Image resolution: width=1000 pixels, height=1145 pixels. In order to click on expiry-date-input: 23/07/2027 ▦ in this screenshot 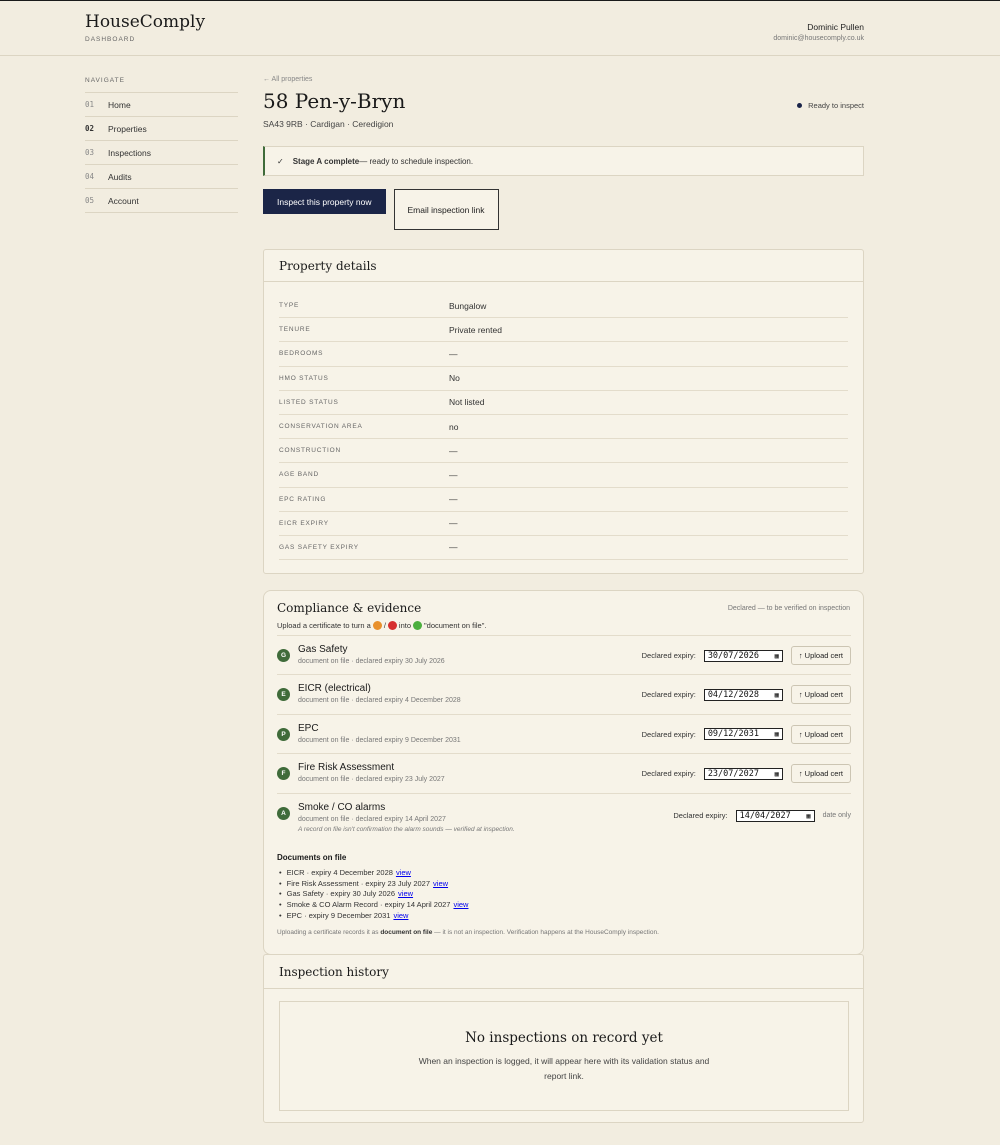, I will do `click(743, 773)`.